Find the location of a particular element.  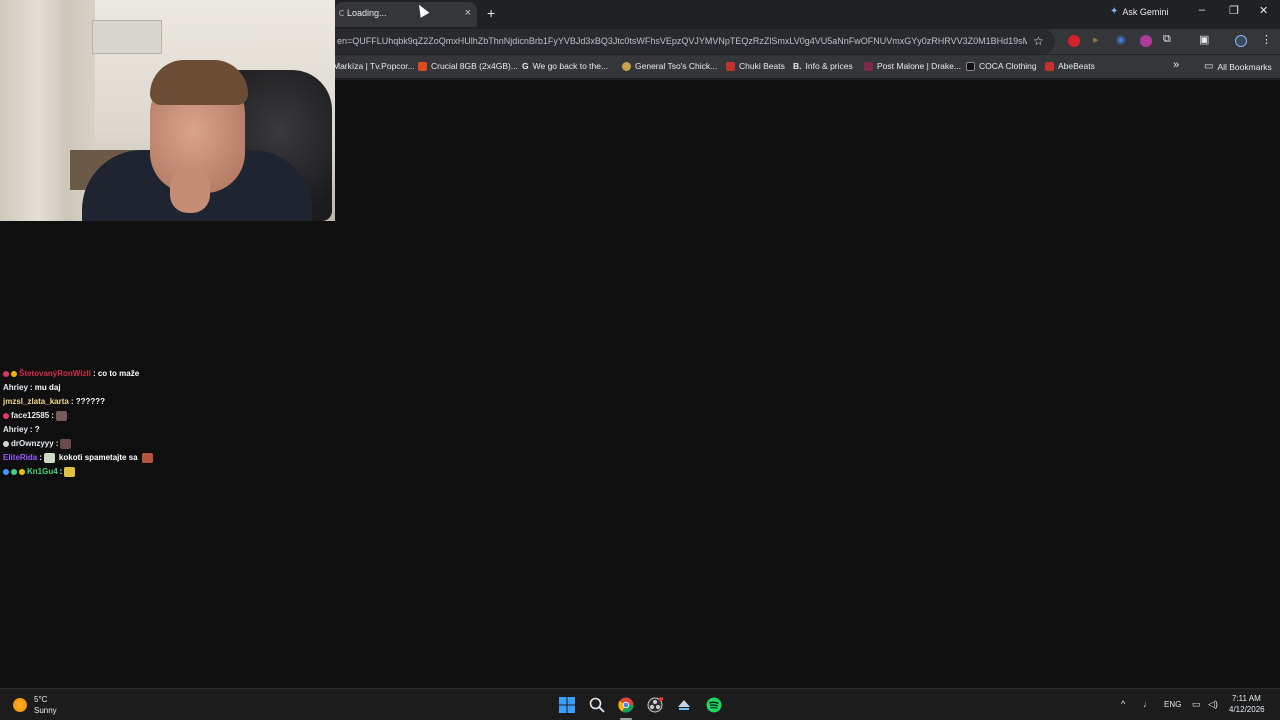

clock-date: 4/12/2026 is located at coordinates (1247, 709).